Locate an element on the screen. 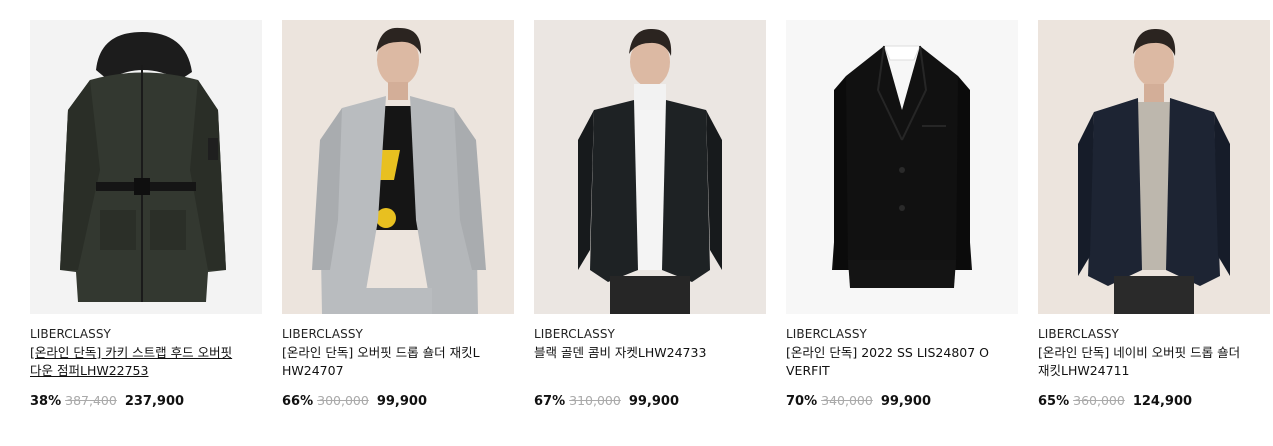  product-photo-black-corduroy is located at coordinates (650, 167).